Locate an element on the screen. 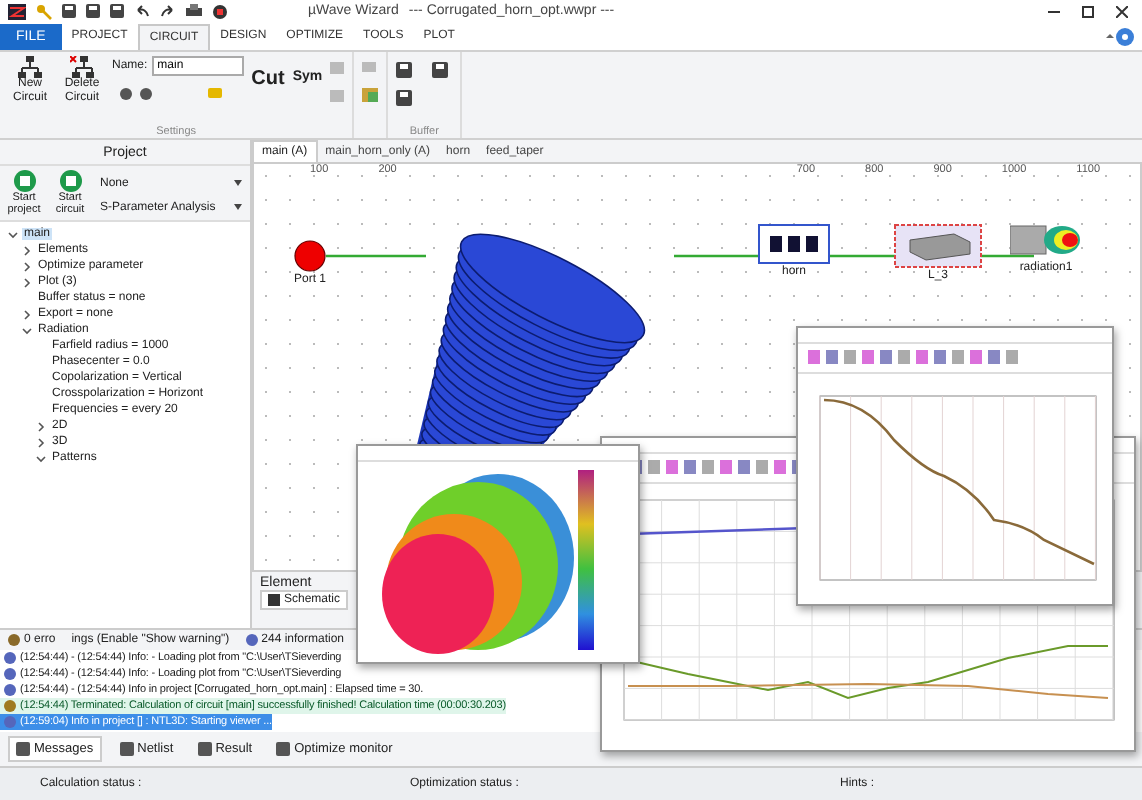 This screenshot has width=1142, height=800. close-icon is located at coordinates (1122, 11).